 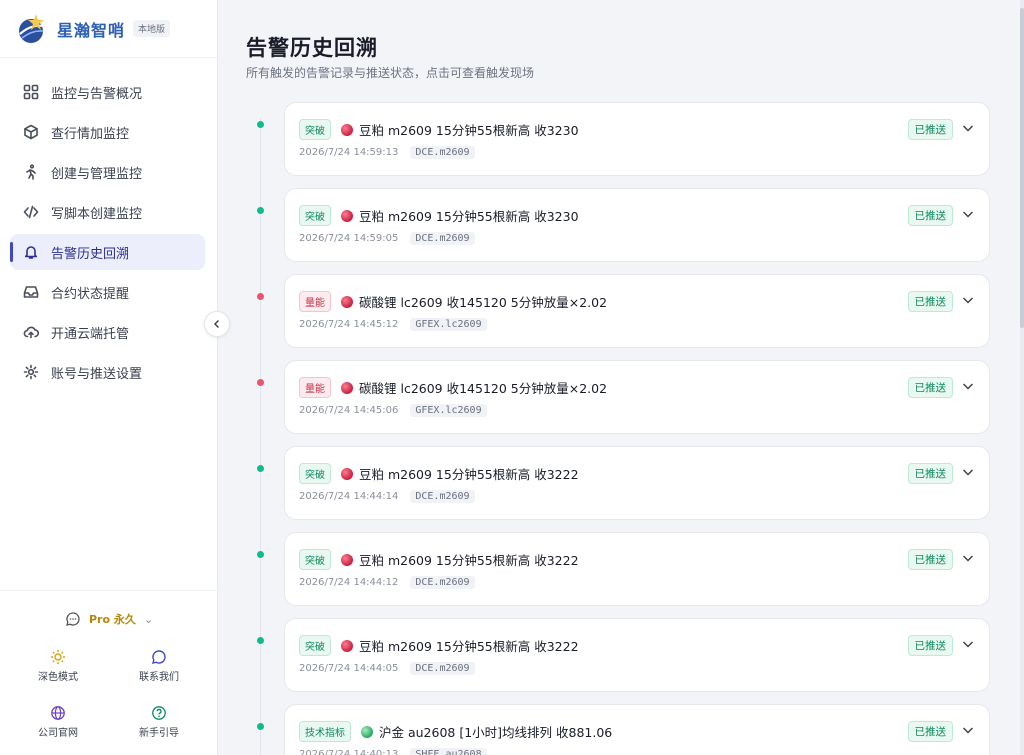 I want to click on page-subtitle: 所有触发的告警记录与推送状态，点击可查看触发现场, so click(x=390, y=73).